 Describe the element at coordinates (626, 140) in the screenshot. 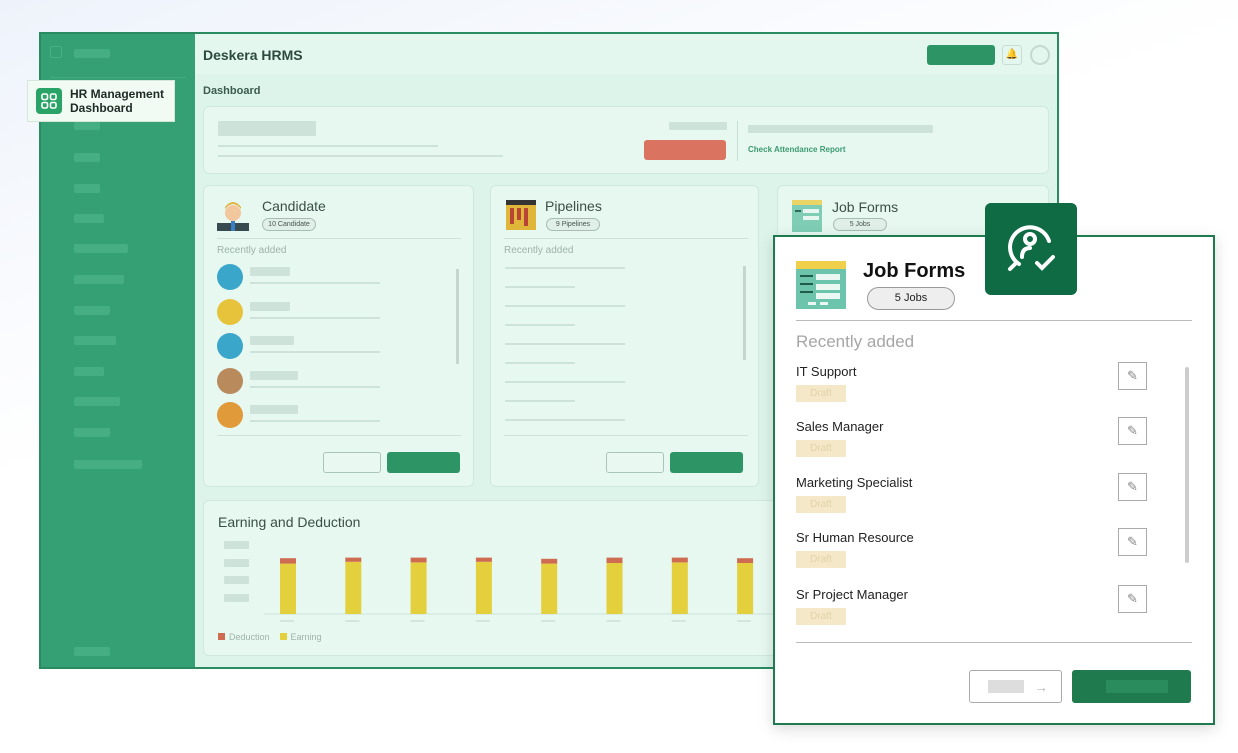

I see `attendance-card: Check Attendance Report` at that location.